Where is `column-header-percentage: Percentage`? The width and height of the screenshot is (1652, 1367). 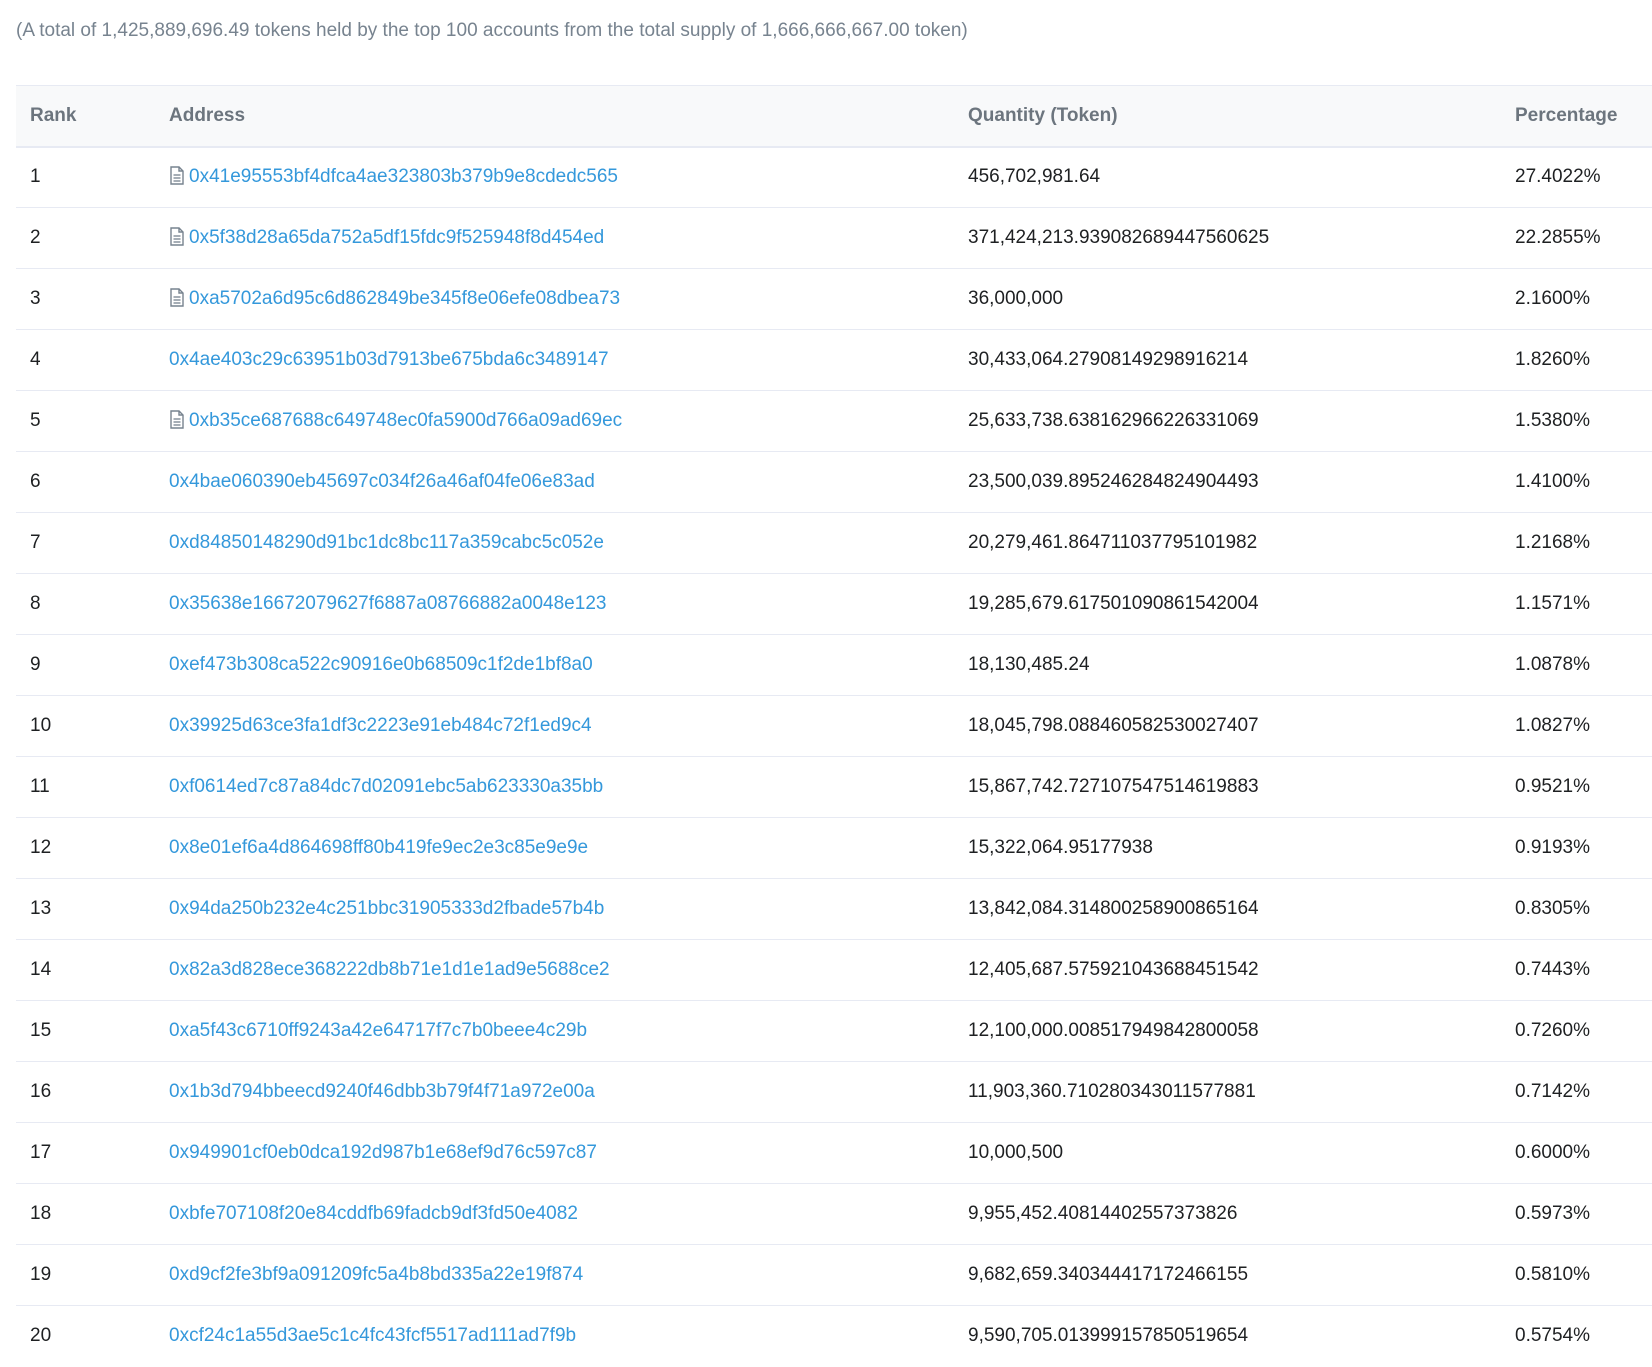 column-header-percentage: Percentage is located at coordinates (1575, 116).